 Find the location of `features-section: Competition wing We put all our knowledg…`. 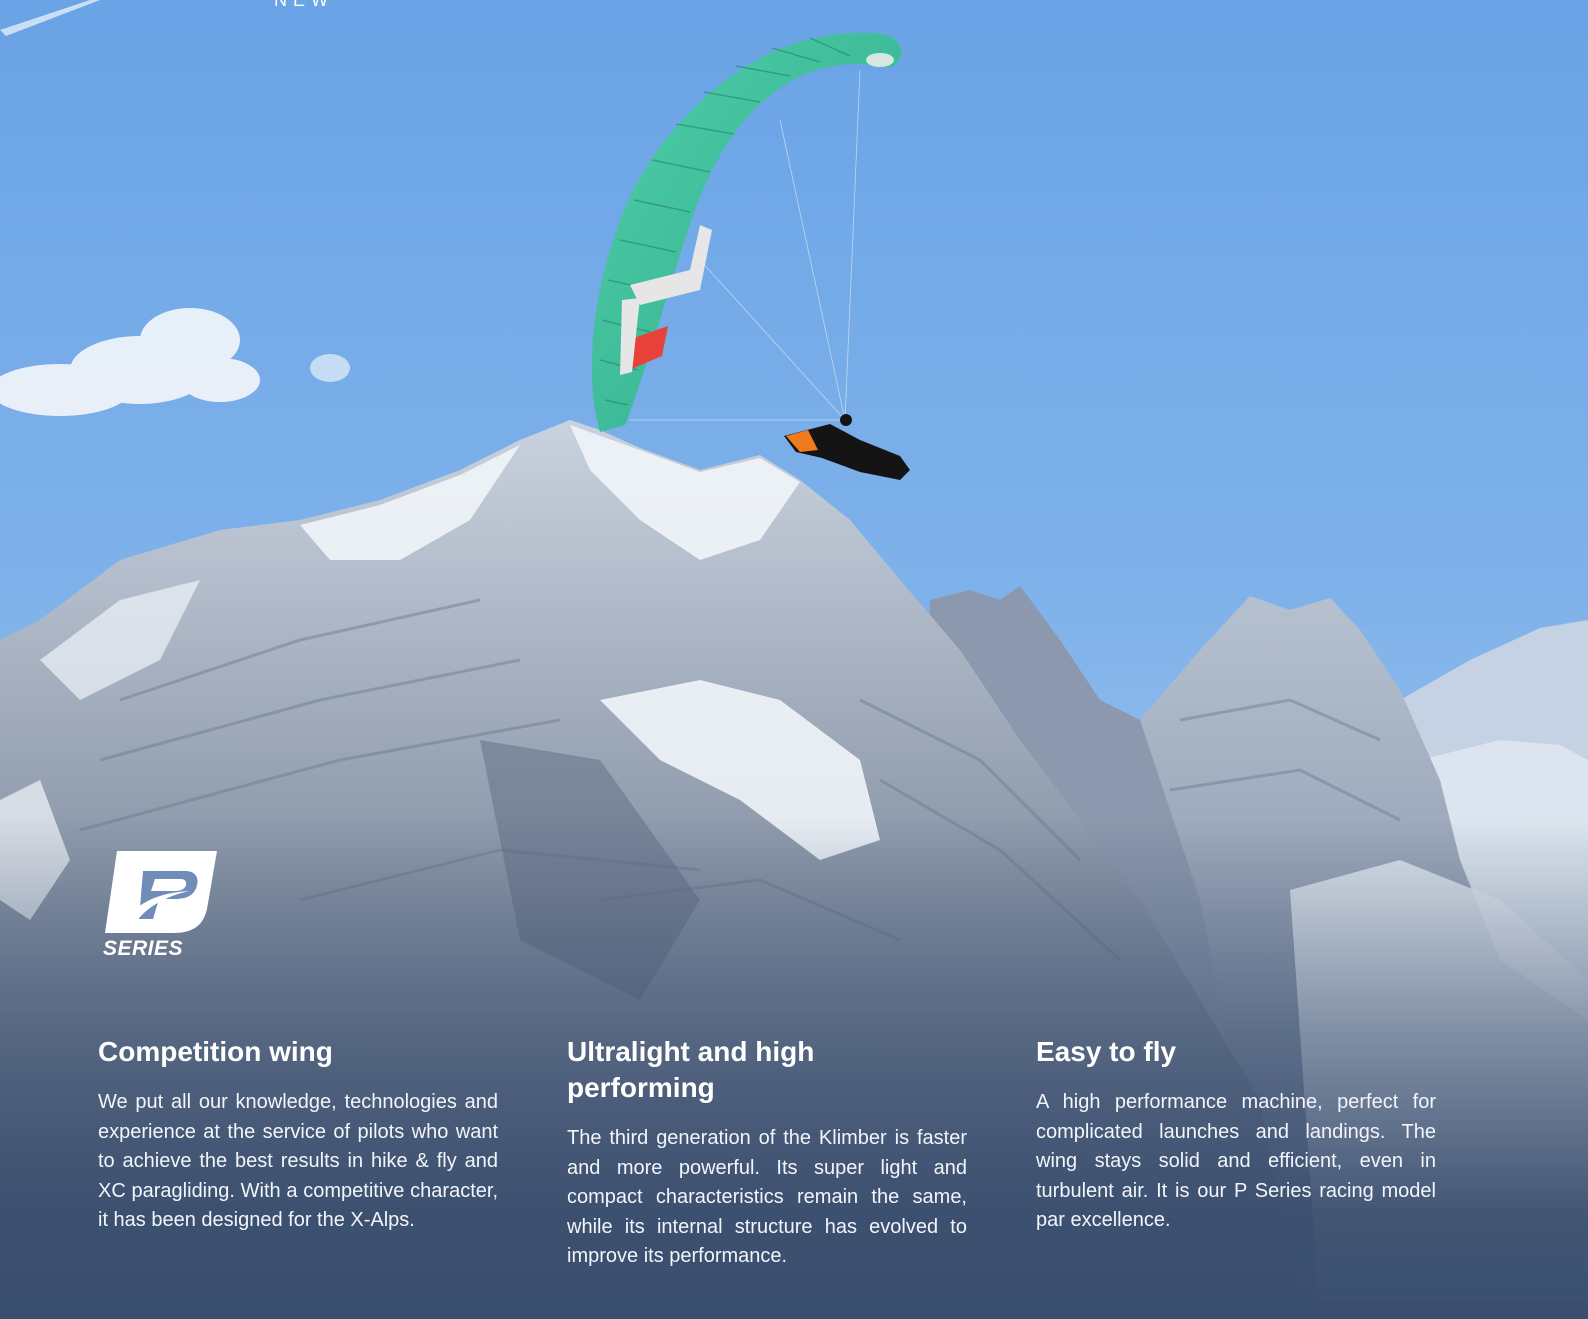

features-section: Competition wing We put all our knowledg… is located at coordinates (768, 1150).